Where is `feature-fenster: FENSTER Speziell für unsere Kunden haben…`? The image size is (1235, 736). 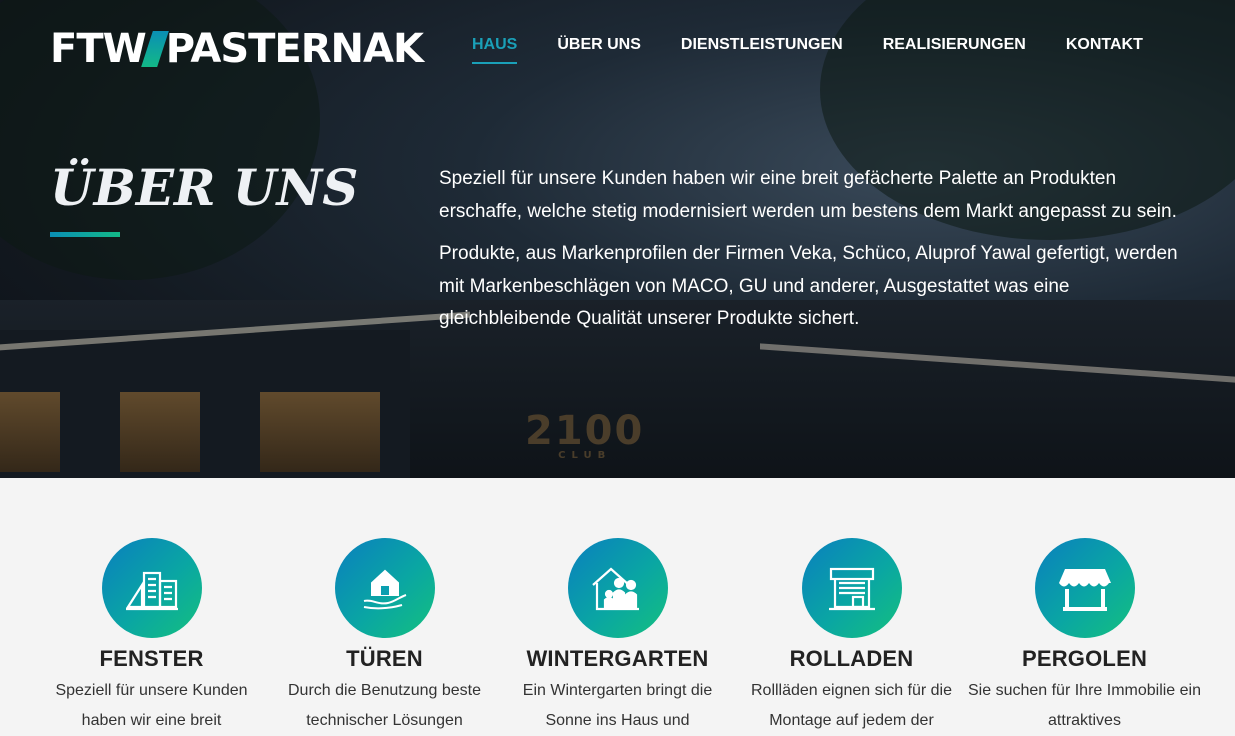
feature-fenster: FENSTER Speziell für unsere Kunden haben… is located at coordinates (151, 637).